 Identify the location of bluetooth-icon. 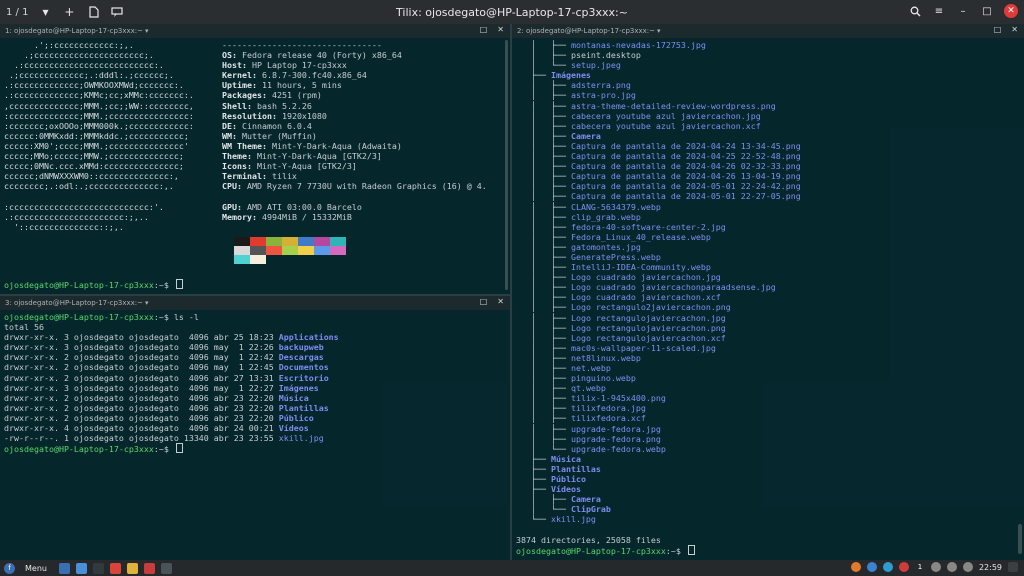
(871, 567).